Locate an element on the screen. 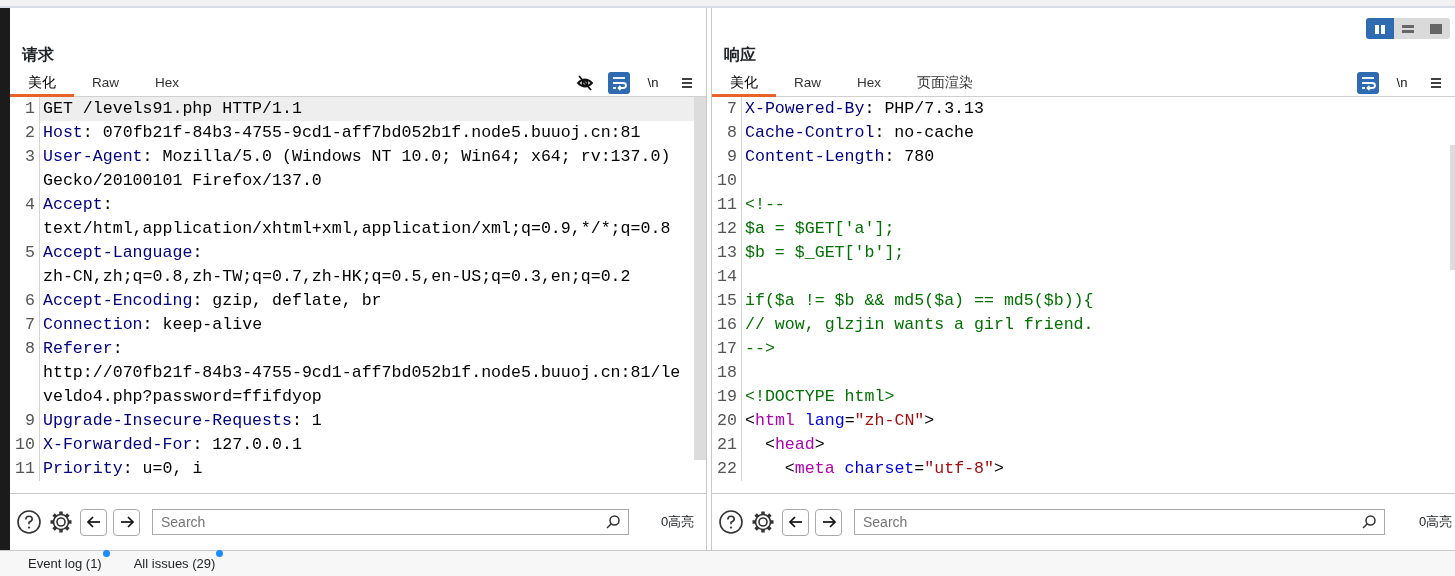 The width and height of the screenshot is (1455, 576). code-line: Accept-Language: is located at coordinates (123, 253).